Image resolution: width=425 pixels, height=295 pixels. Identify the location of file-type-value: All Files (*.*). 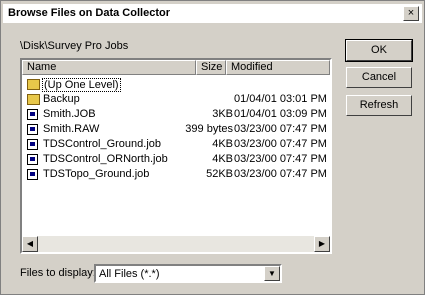
(129, 274).